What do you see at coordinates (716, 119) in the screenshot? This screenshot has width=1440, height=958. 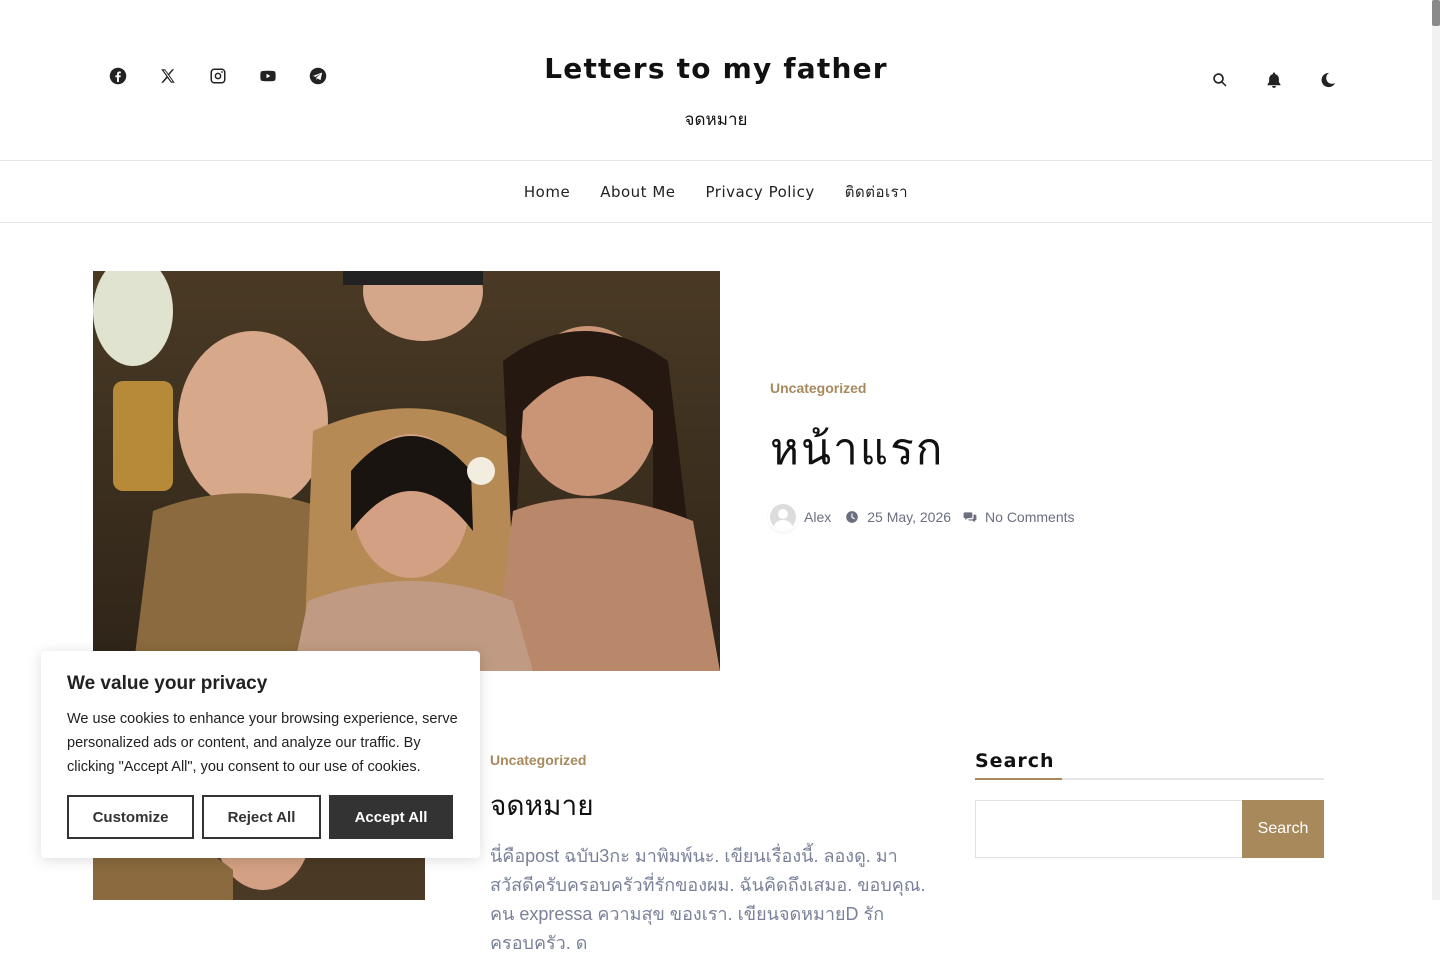 I see `site-tagline: จดหมาย` at bounding box center [716, 119].